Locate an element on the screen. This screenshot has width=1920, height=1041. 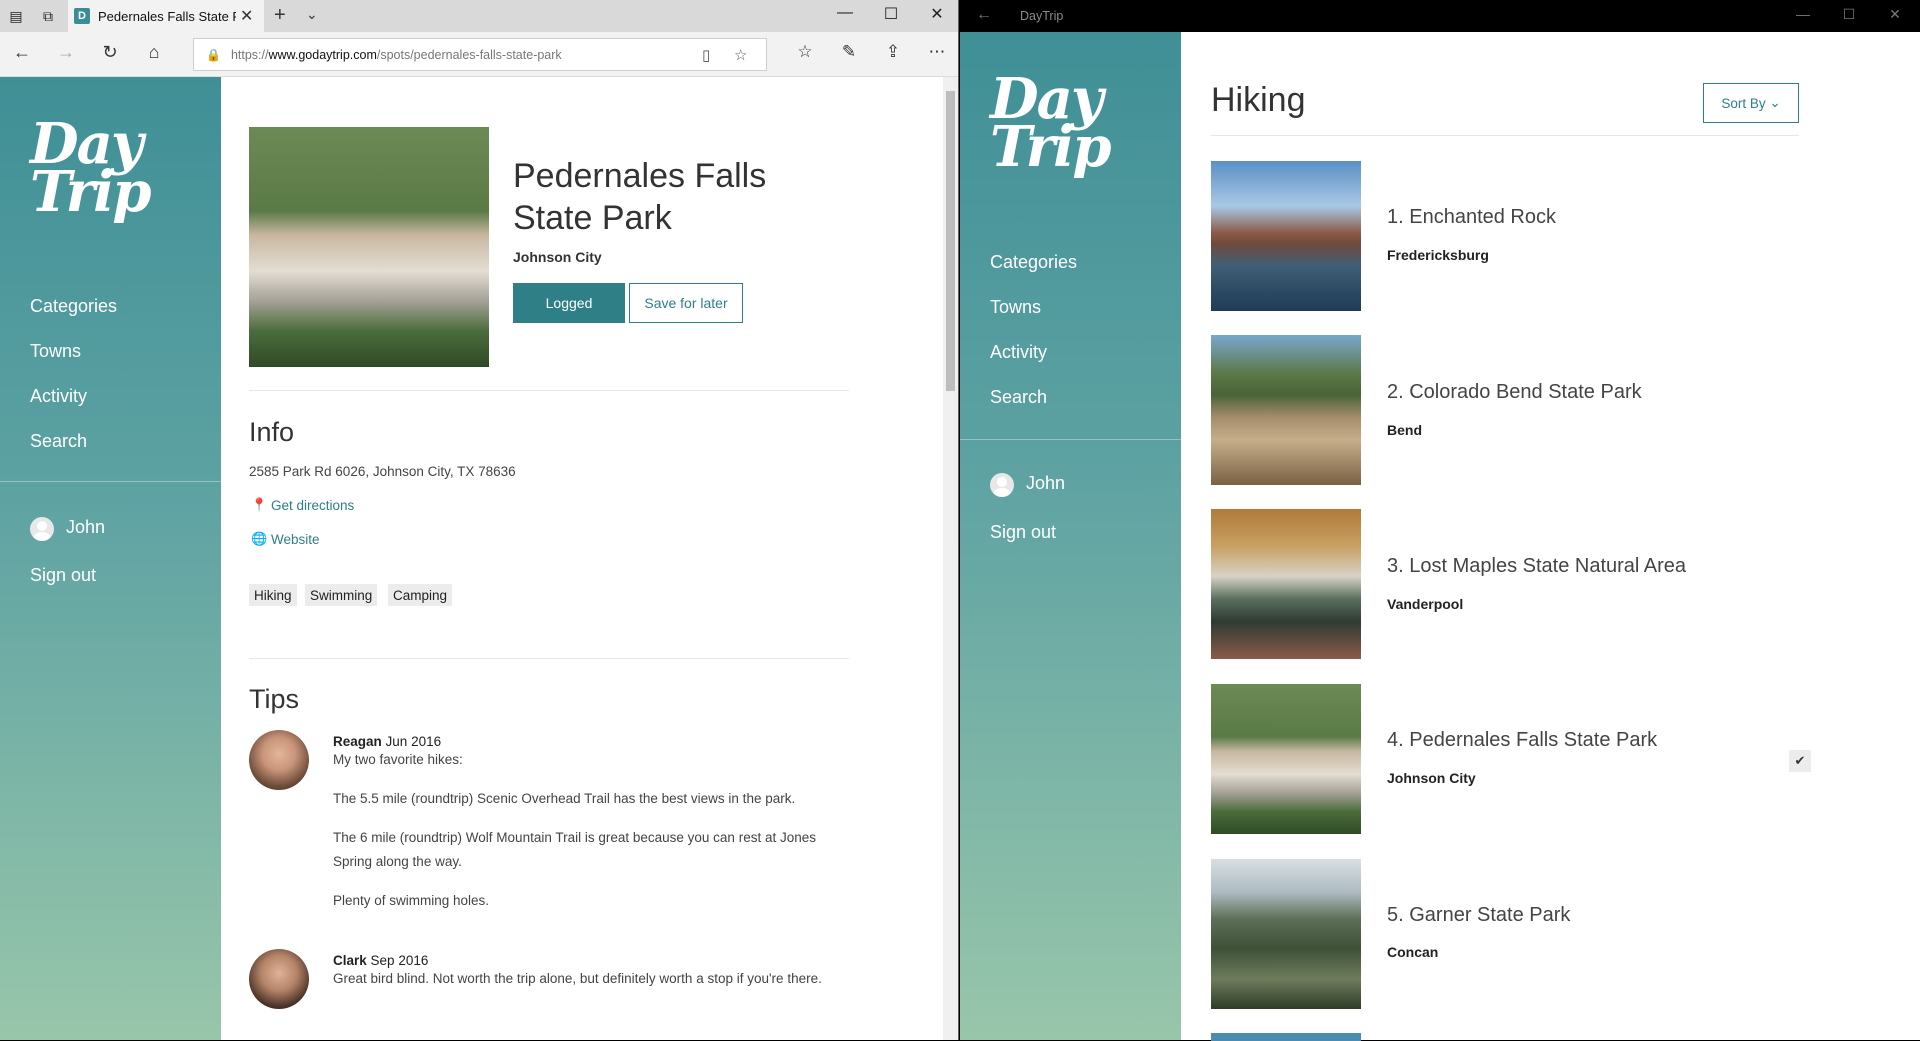
share-icon: ⇪ is located at coordinates (893, 52).